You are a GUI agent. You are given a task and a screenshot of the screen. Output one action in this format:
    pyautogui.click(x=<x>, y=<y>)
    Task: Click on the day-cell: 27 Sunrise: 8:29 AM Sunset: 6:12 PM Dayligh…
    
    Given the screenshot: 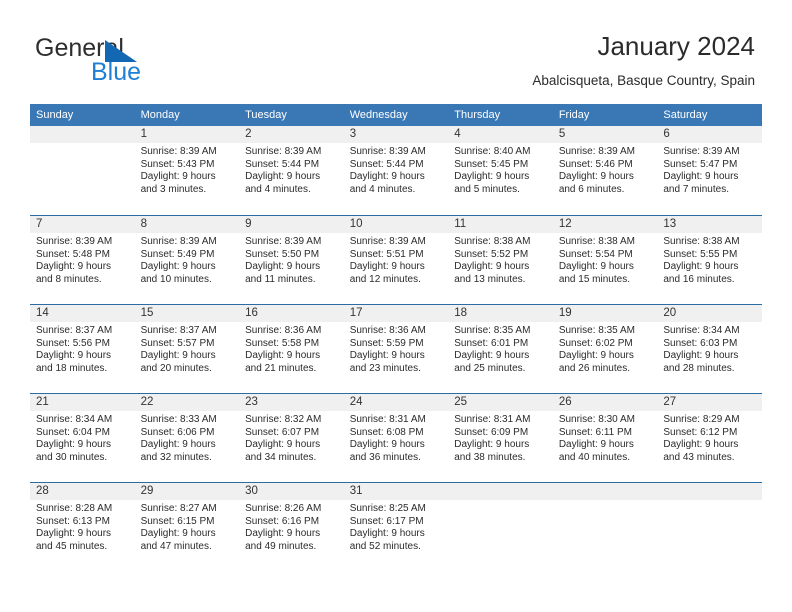 What is the action you would take?
    pyautogui.click(x=709, y=437)
    